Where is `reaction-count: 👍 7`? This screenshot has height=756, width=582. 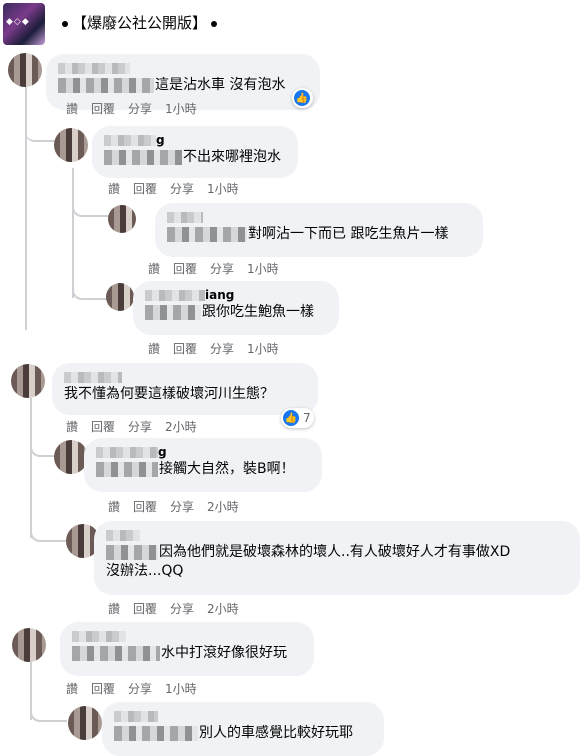
reaction-count: 👍 7 is located at coordinates (297, 418).